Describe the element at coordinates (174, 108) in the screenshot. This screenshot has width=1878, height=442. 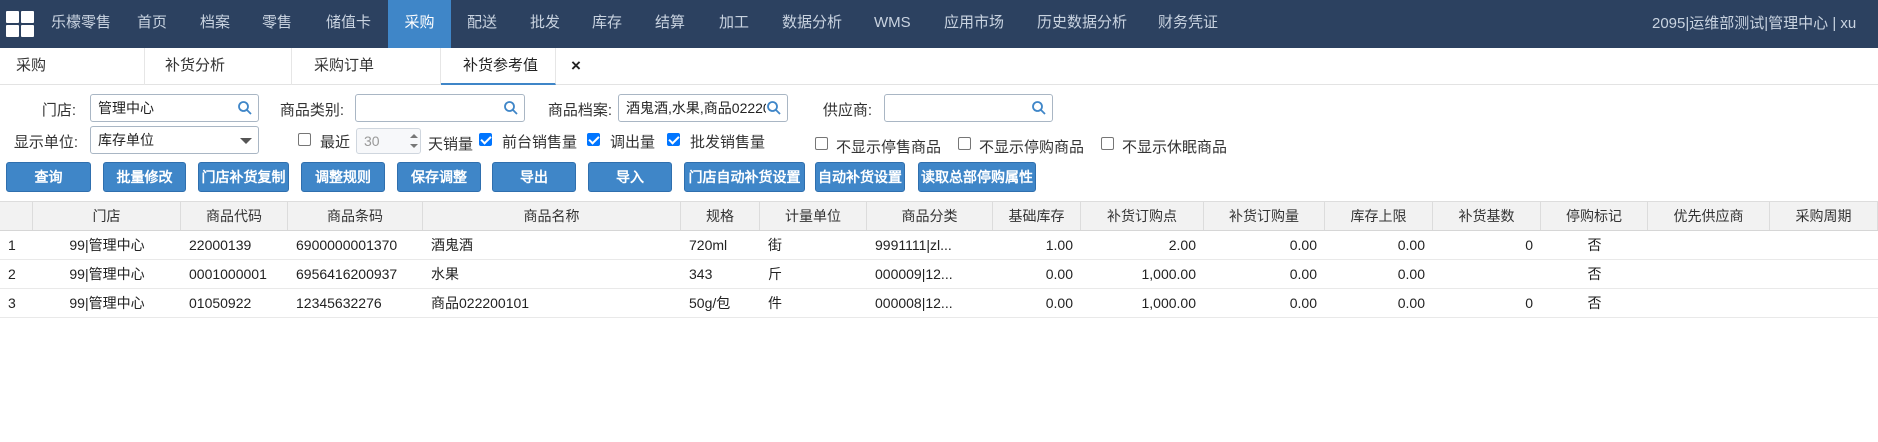
I see `store-input: 管理中心` at that location.